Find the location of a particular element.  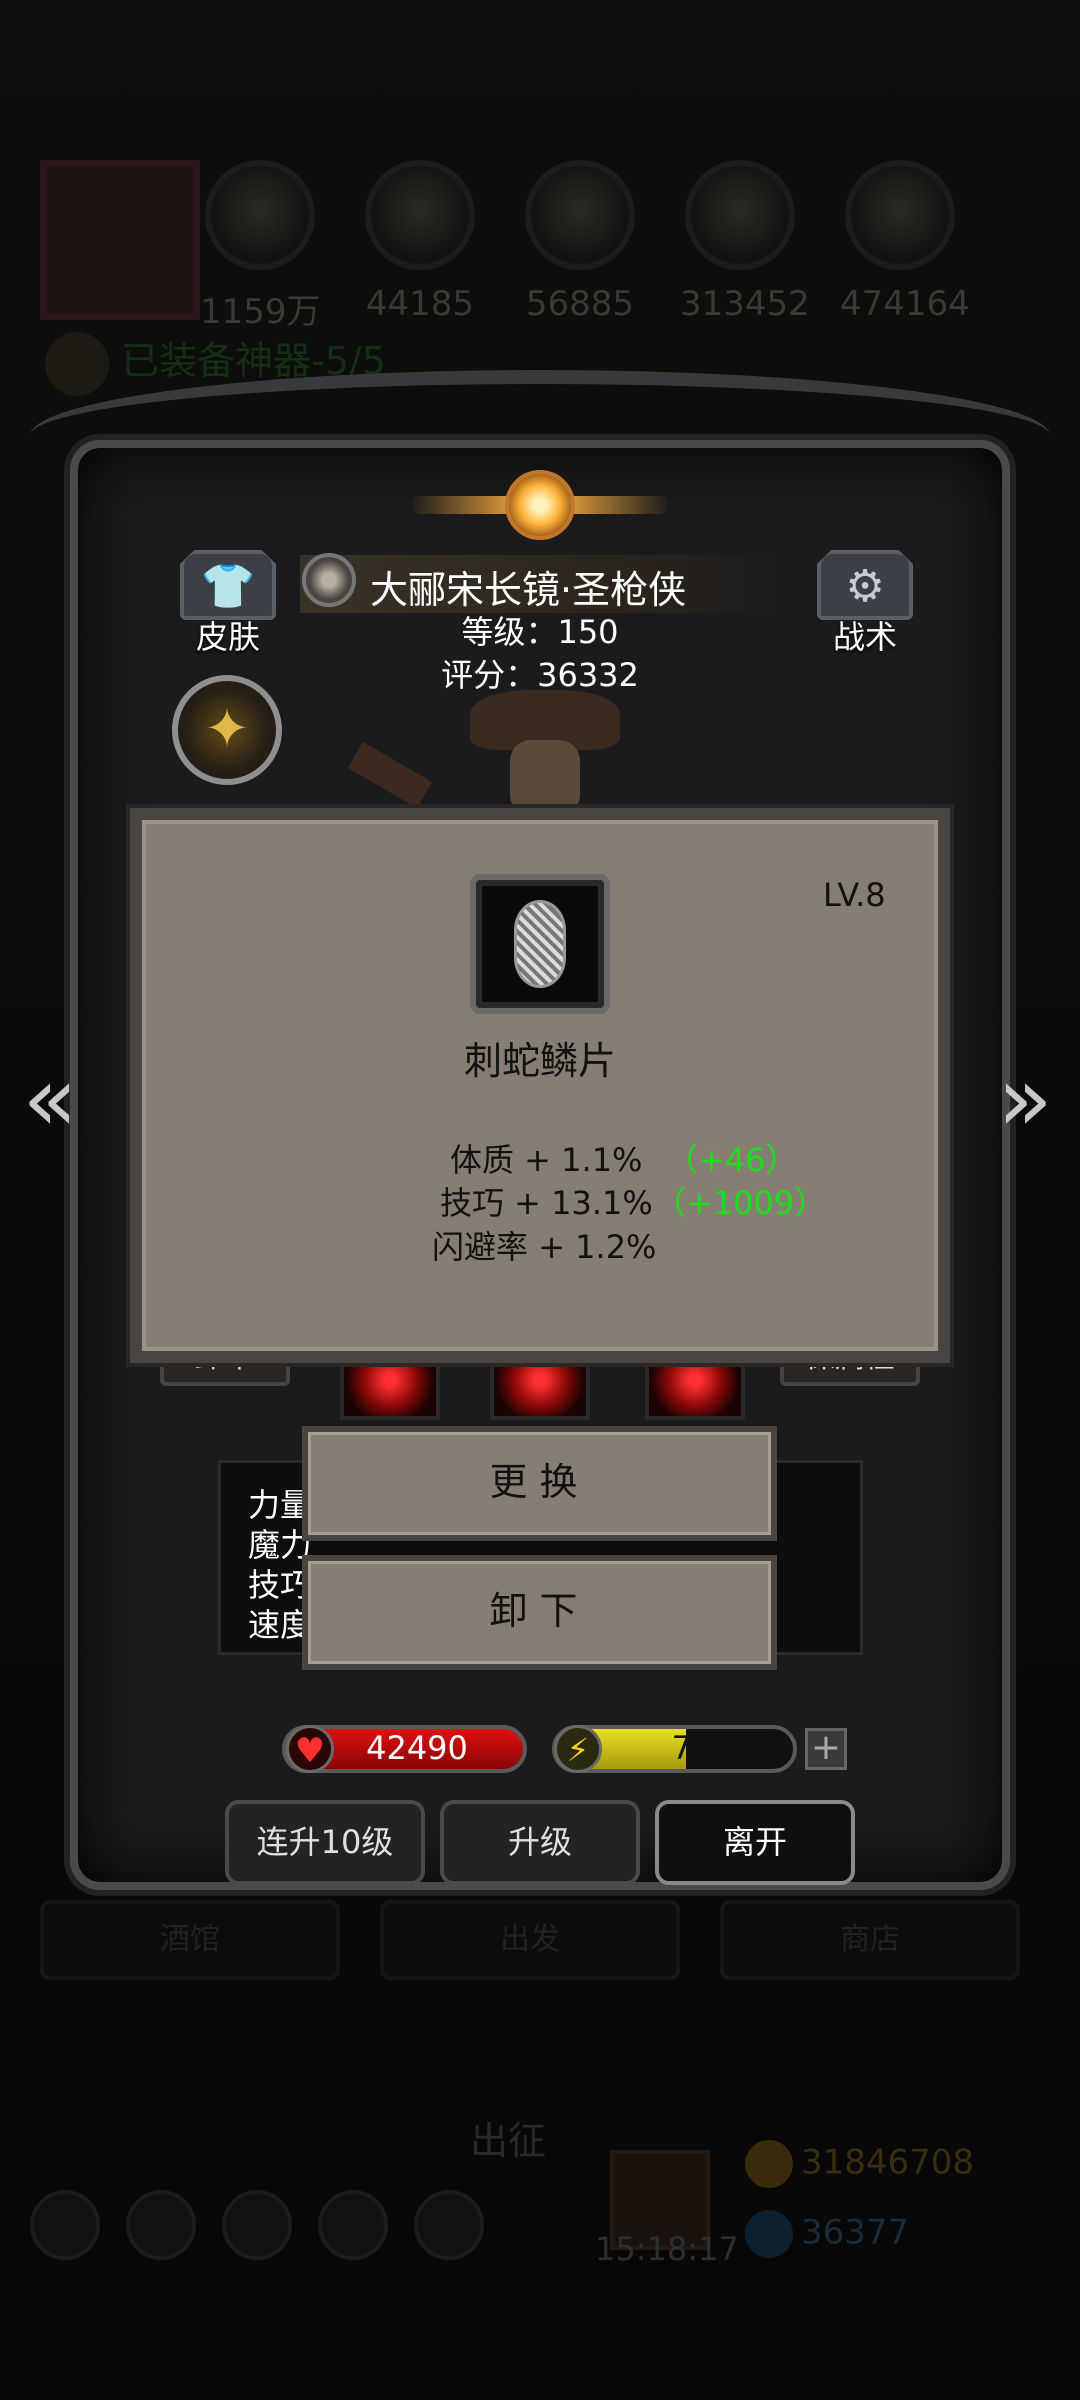

item-attr-constitution: 体质 + 1.1% is located at coordinates (546, 1160).